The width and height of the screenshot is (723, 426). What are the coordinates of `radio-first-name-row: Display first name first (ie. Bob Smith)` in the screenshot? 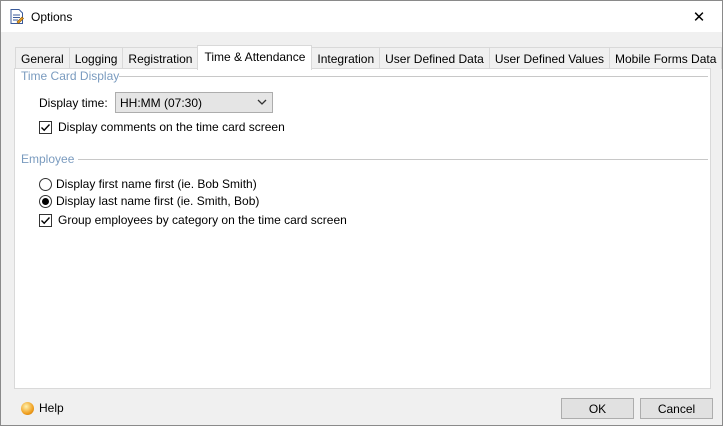 It's located at (148, 184).